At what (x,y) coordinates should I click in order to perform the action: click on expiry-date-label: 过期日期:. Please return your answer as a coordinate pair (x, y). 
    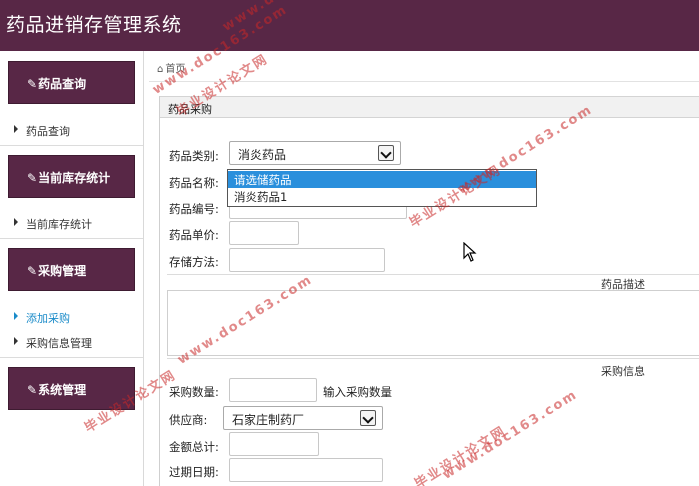
    Looking at the image, I should click on (194, 472).